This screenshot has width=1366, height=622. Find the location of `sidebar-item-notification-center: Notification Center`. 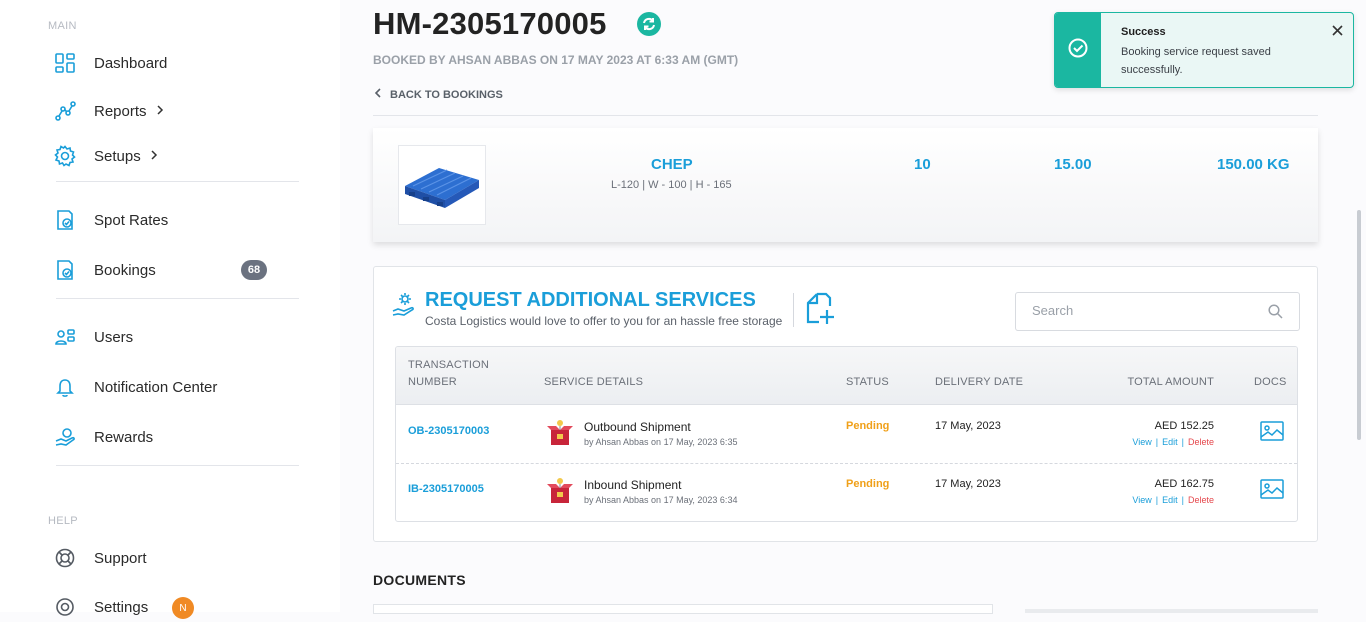

sidebar-item-notification-center: Notification Center is located at coordinates (134, 387).